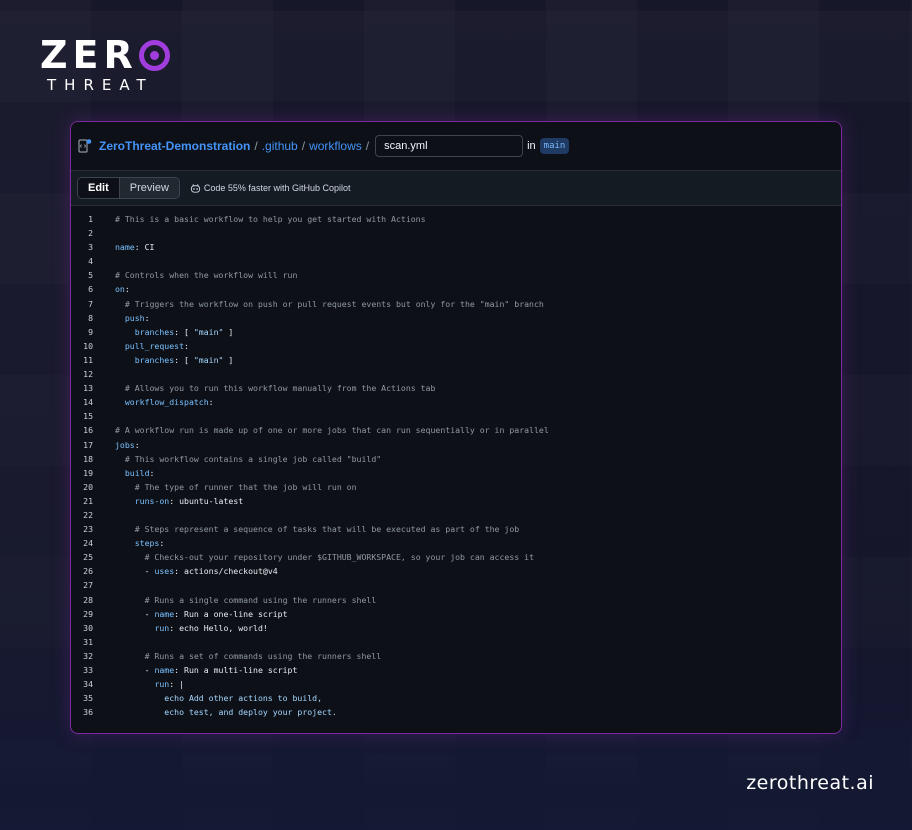 The width and height of the screenshot is (912, 830). What do you see at coordinates (90, 303) in the screenshot?
I see `line-number: 7` at bounding box center [90, 303].